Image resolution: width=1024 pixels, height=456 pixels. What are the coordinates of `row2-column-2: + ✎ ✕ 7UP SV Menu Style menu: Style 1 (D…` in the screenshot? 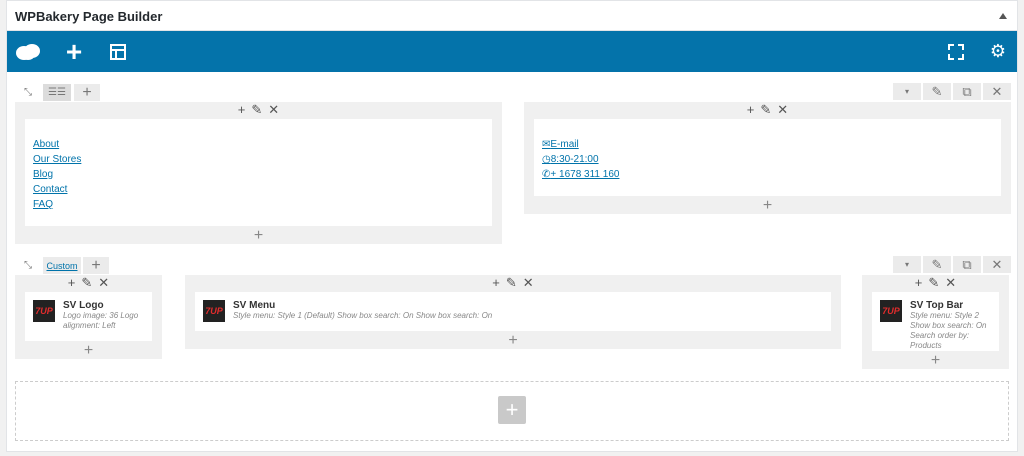 It's located at (513, 312).